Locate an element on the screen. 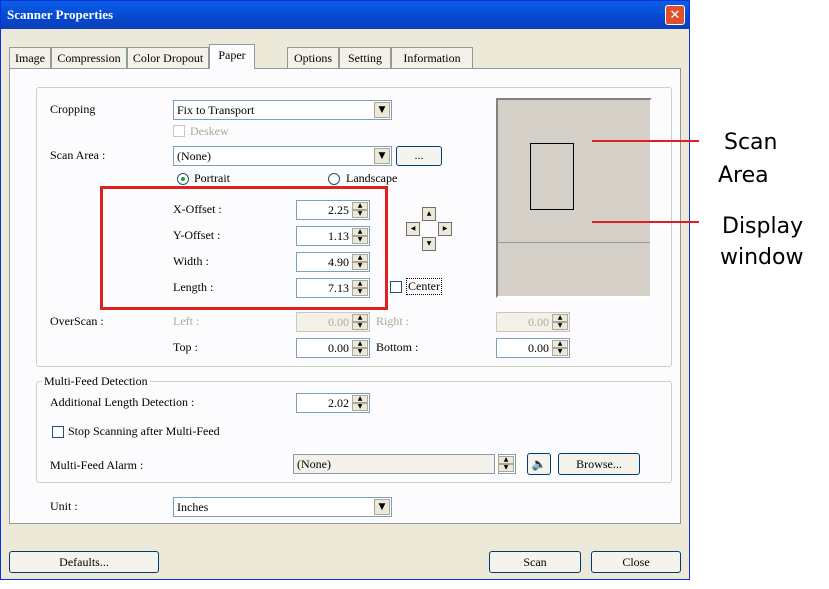 This screenshot has height=589, width=829. right-value: 0.00 is located at coordinates (538, 322).